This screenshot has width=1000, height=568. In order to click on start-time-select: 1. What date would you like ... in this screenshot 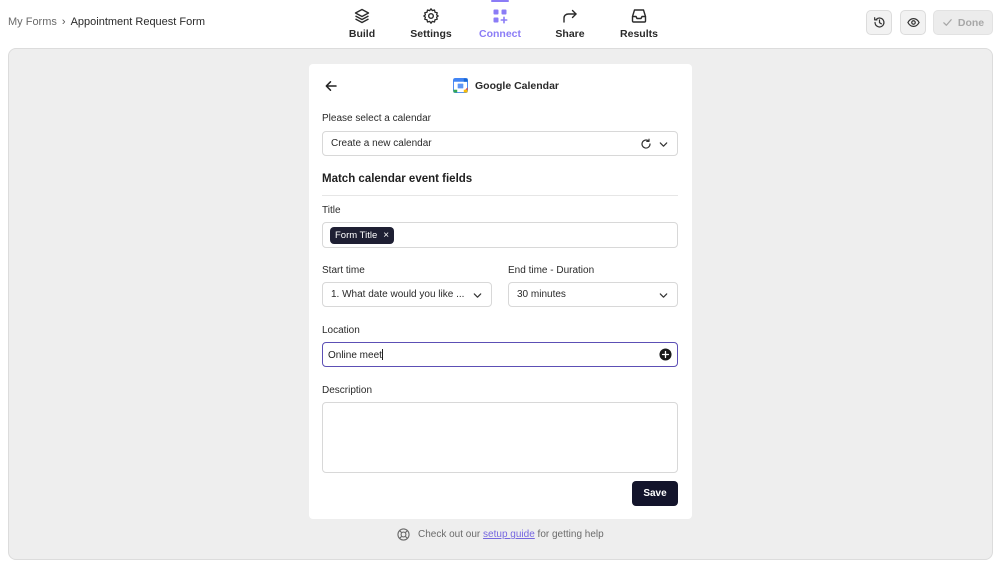, I will do `click(407, 294)`.